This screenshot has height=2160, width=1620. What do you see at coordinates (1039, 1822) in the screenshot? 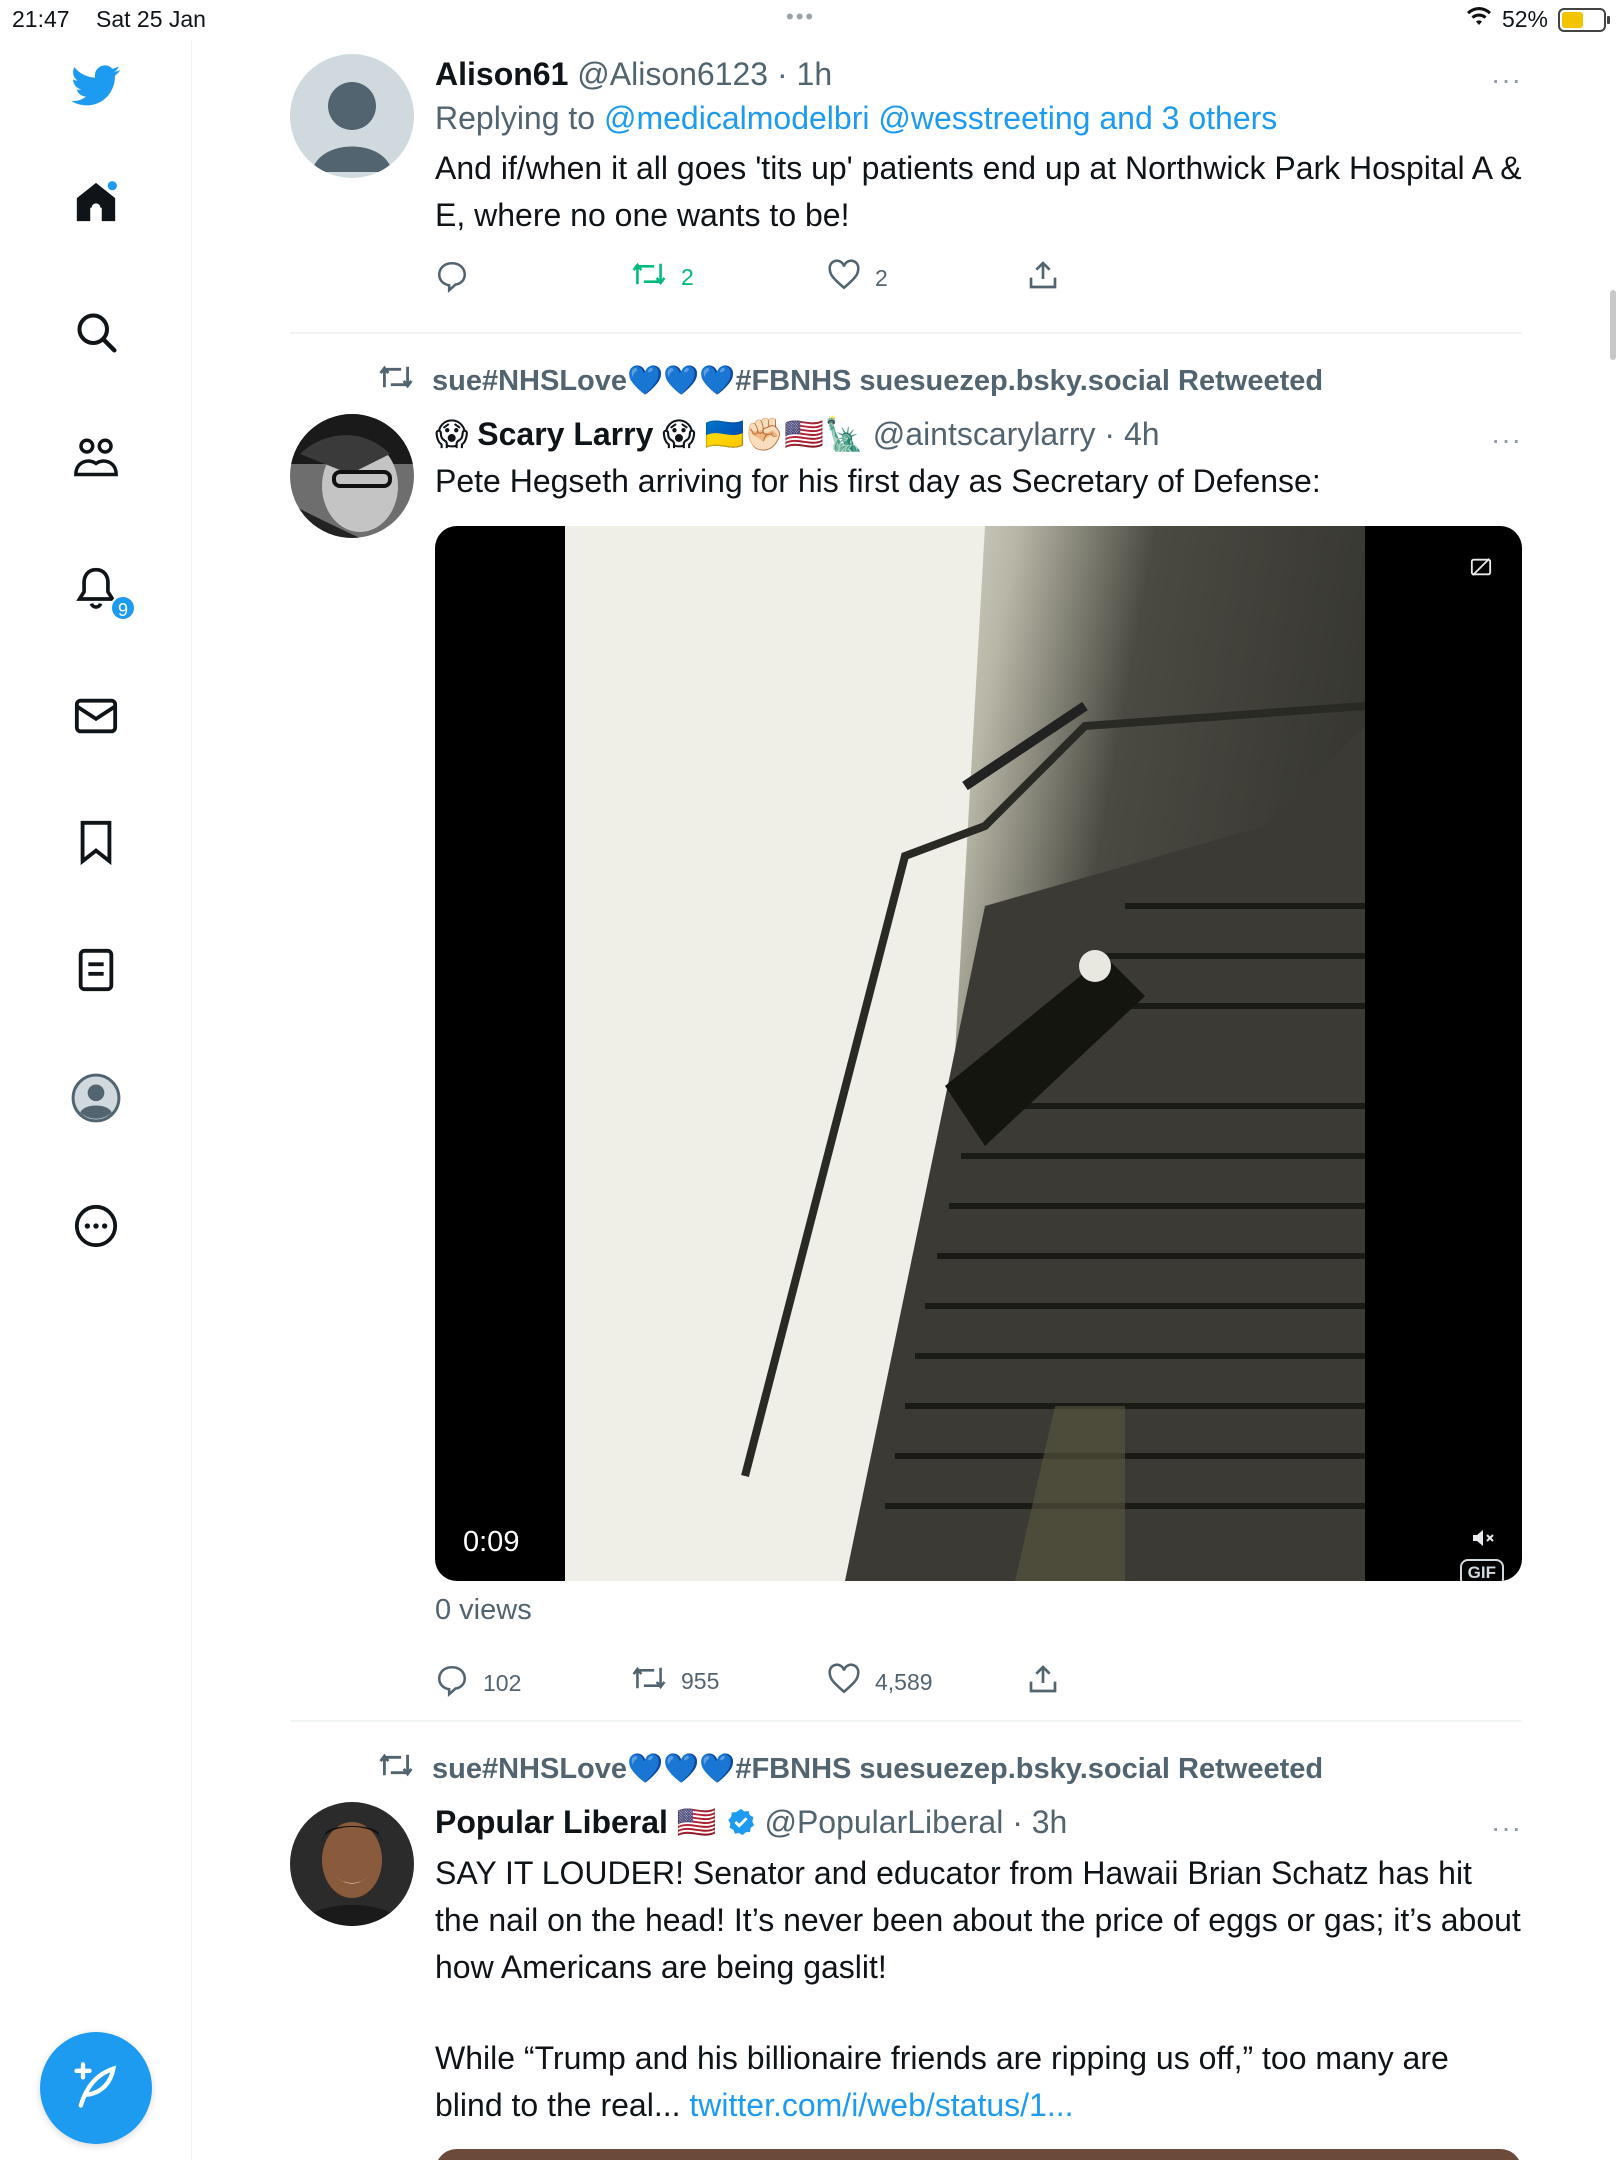
I see `timestamp: · 3h` at bounding box center [1039, 1822].